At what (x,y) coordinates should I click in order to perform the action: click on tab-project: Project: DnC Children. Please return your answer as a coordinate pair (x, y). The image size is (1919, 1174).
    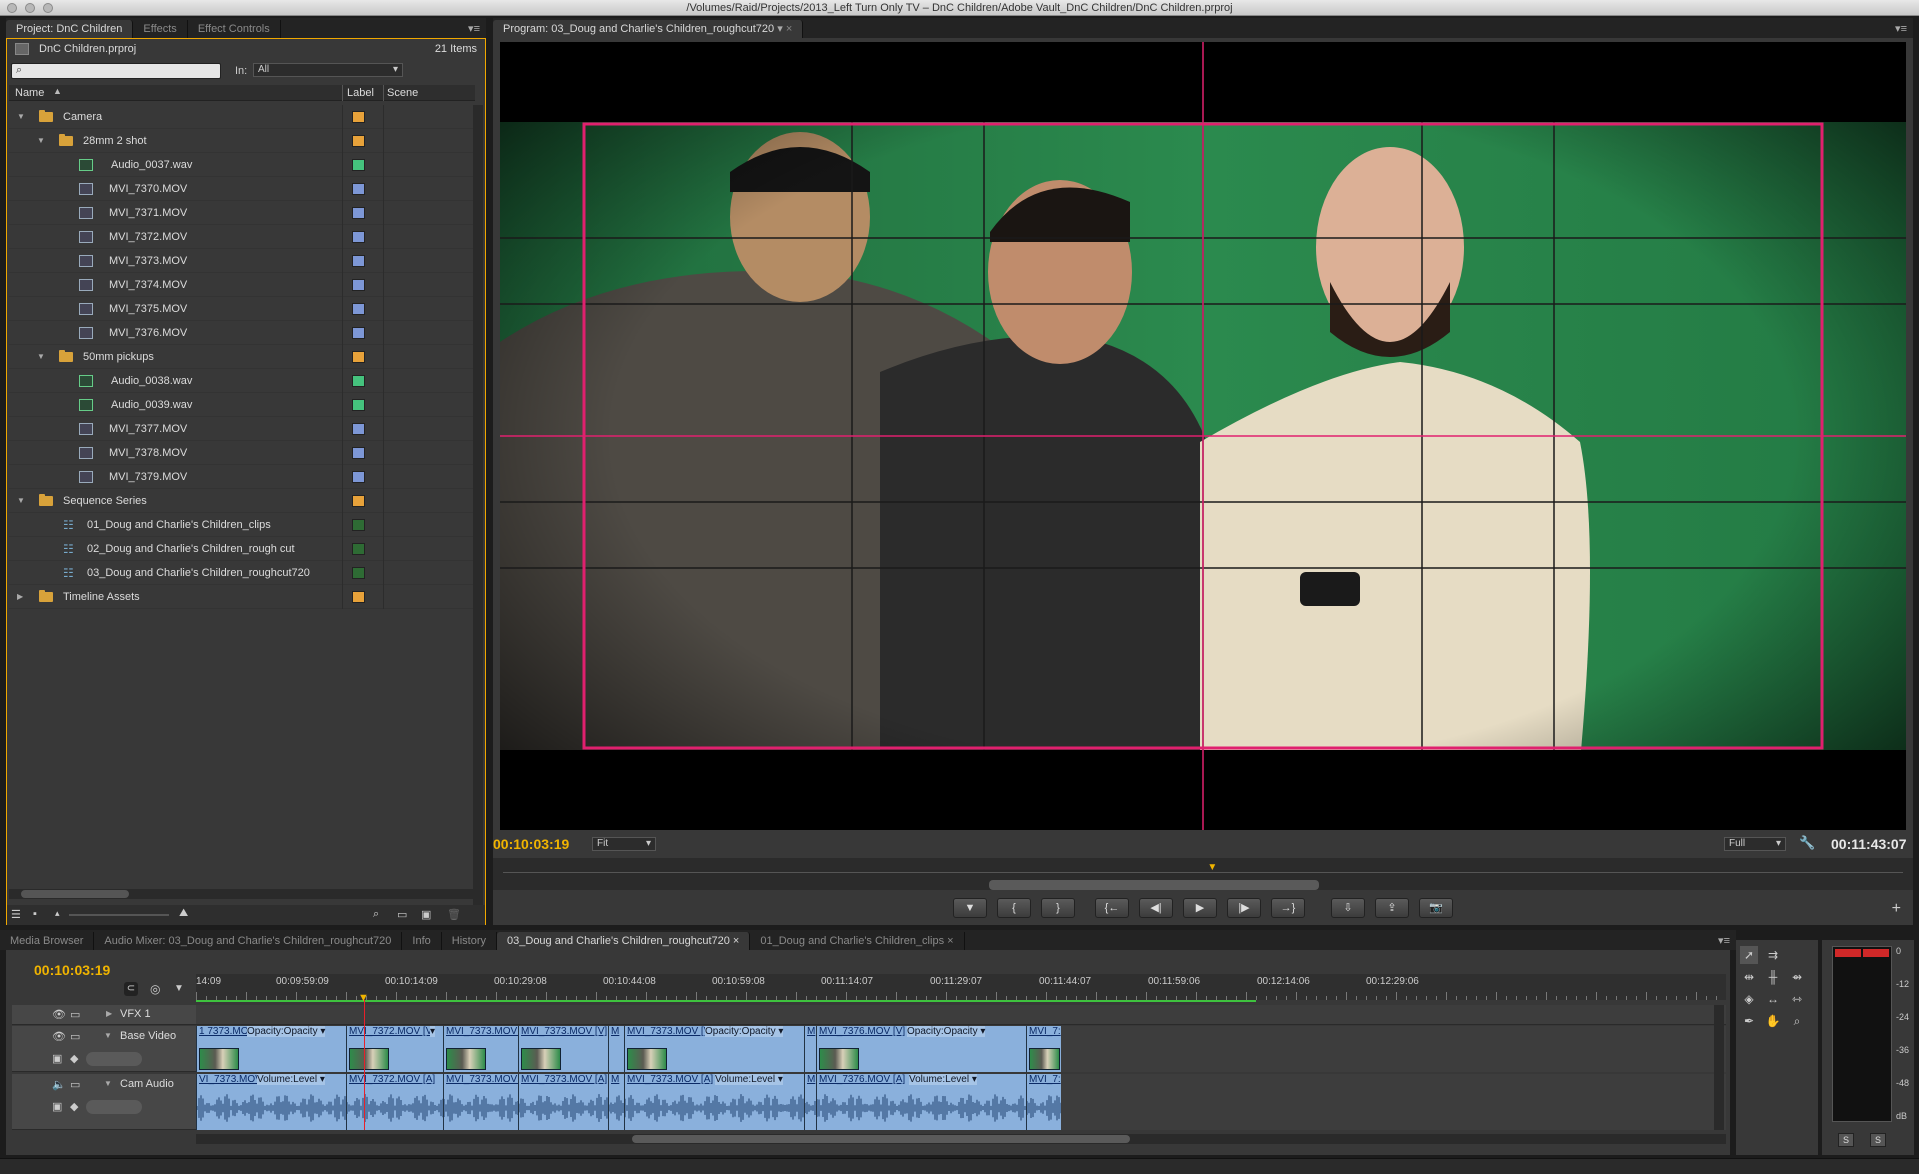
    Looking at the image, I should click on (70, 29).